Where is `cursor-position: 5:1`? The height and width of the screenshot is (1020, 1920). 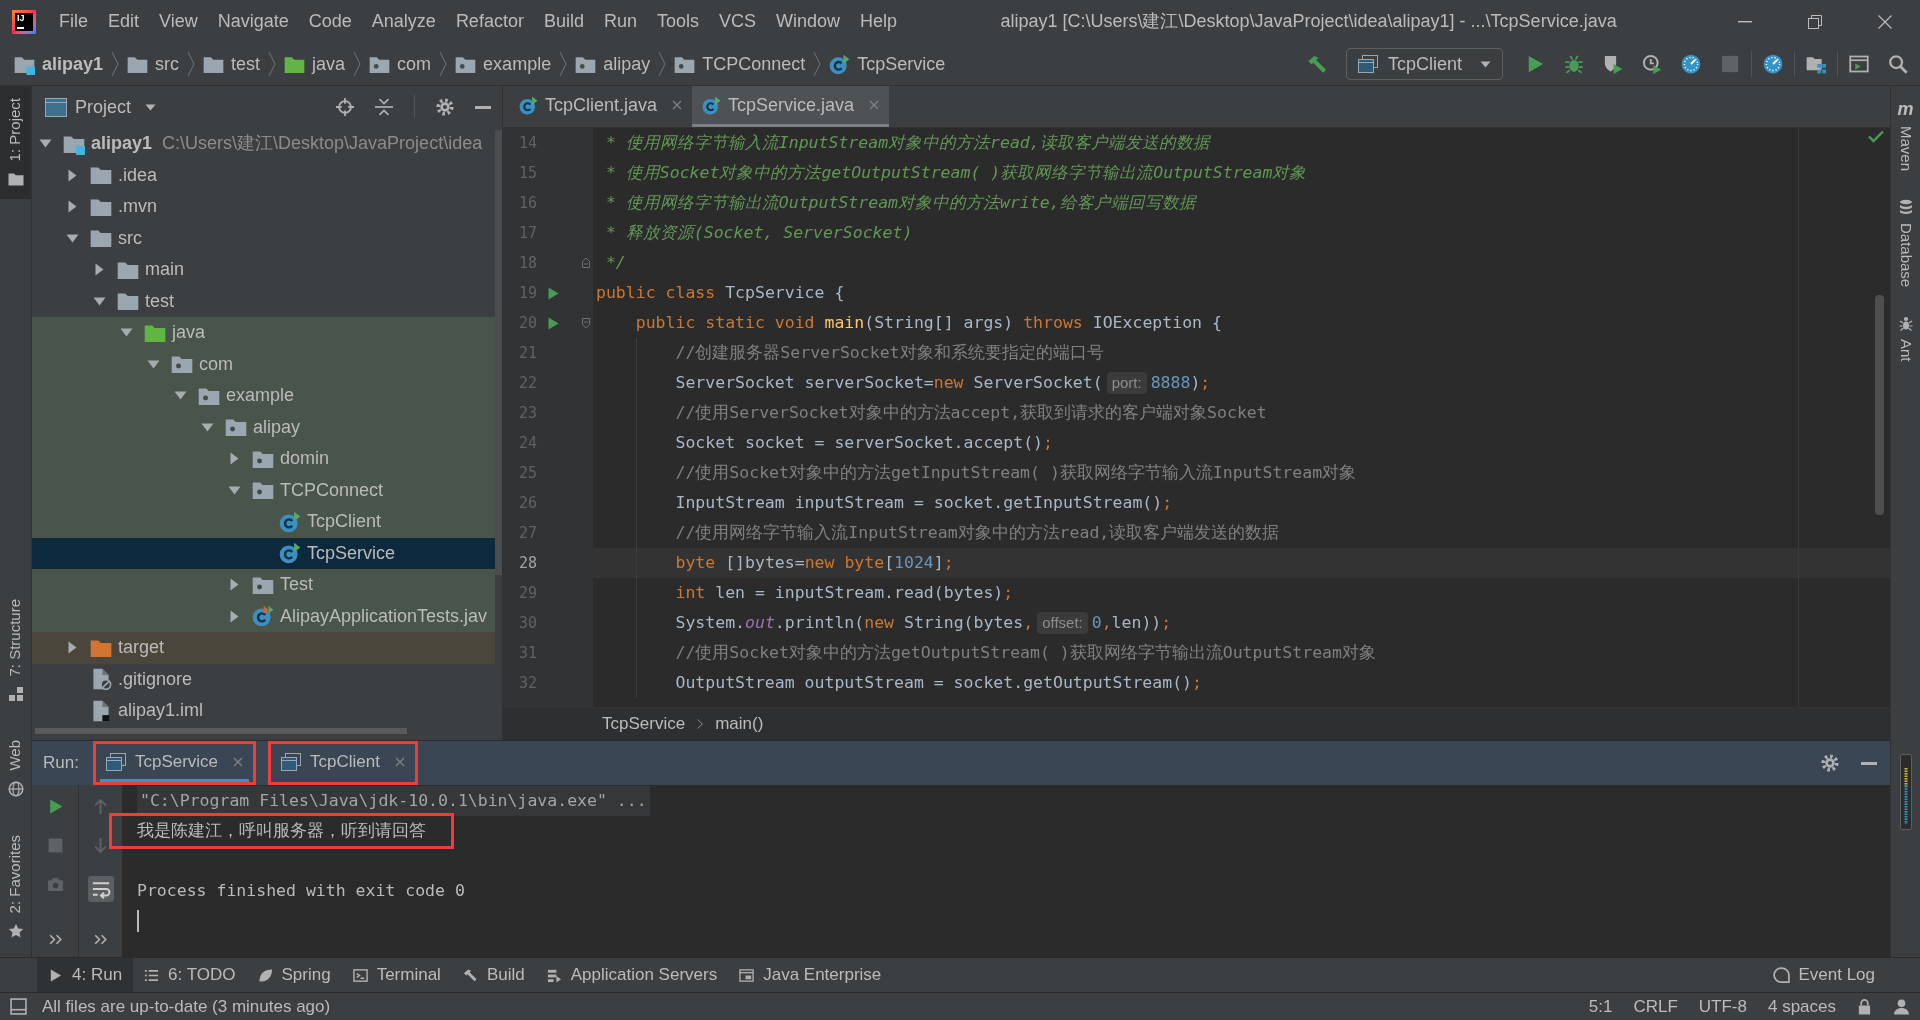
cursor-position: 5:1 is located at coordinates (1600, 1006).